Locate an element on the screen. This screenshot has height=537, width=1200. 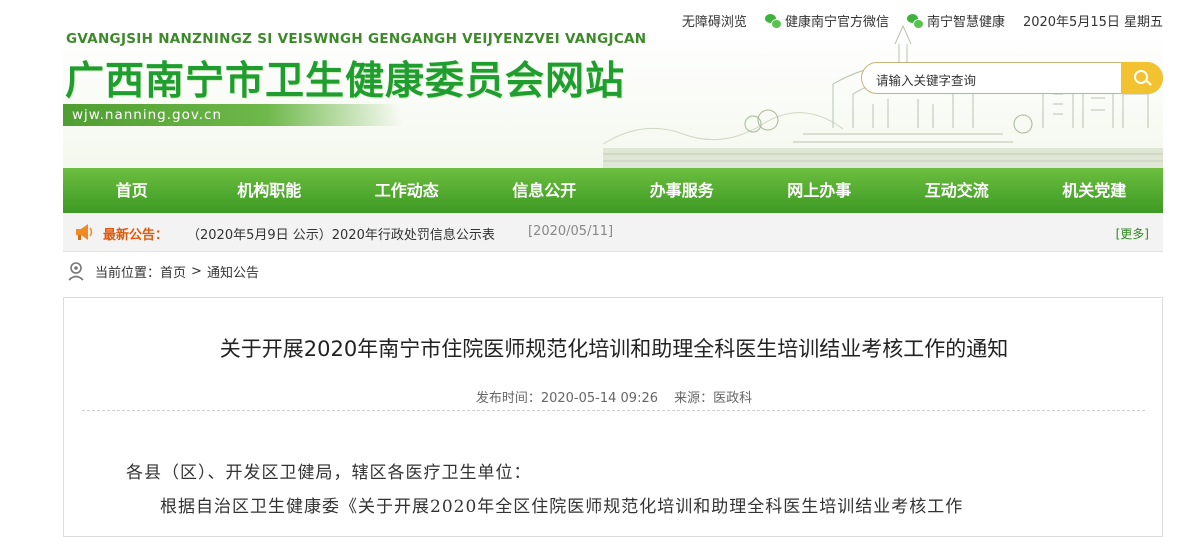
meta-divider is located at coordinates (613, 410).